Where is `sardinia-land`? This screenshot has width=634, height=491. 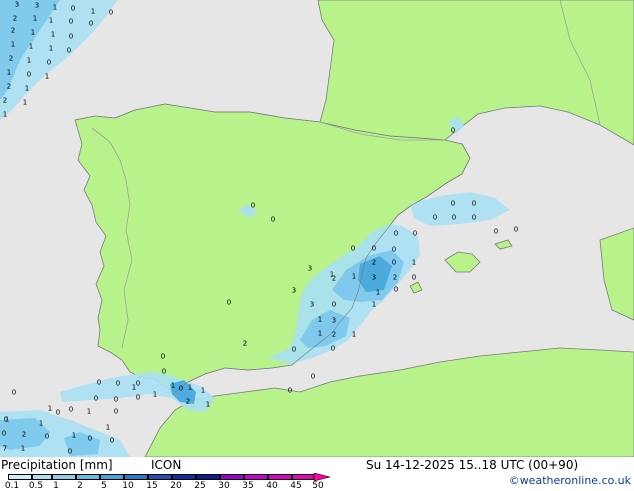 sardinia-land is located at coordinates (616, 274).